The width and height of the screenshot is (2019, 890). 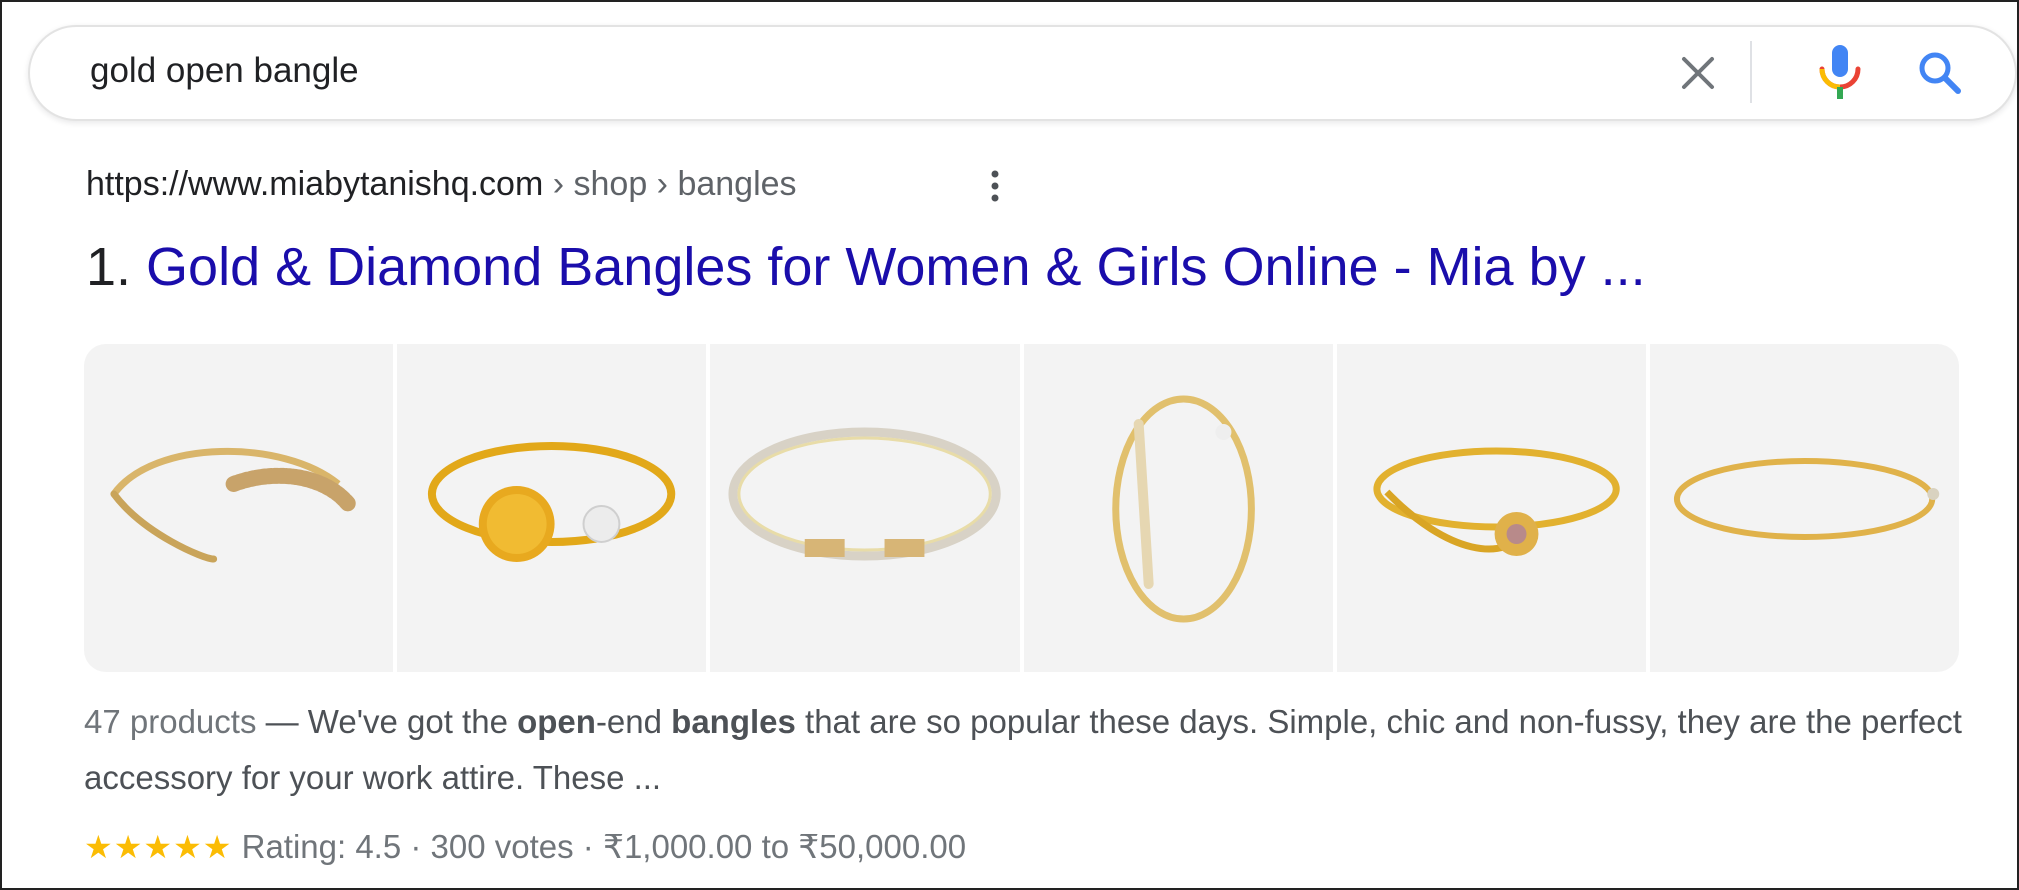 I want to click on search-divider, so click(x=1751, y=72).